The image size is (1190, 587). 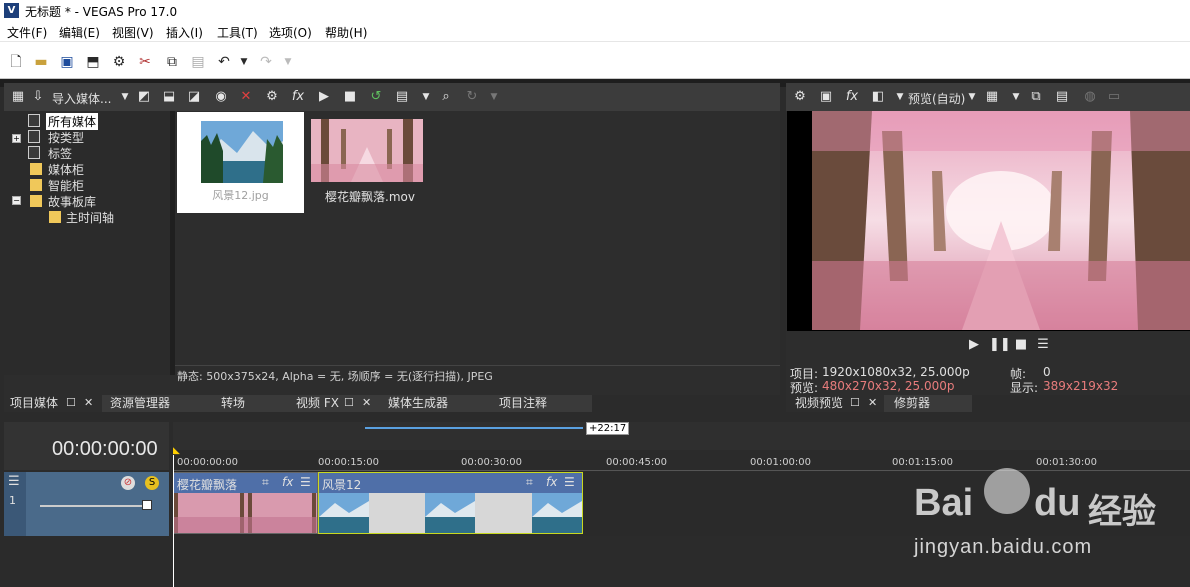 What do you see at coordinates (79, 32) in the screenshot?
I see `menu-edit: 编辑(E)` at bounding box center [79, 32].